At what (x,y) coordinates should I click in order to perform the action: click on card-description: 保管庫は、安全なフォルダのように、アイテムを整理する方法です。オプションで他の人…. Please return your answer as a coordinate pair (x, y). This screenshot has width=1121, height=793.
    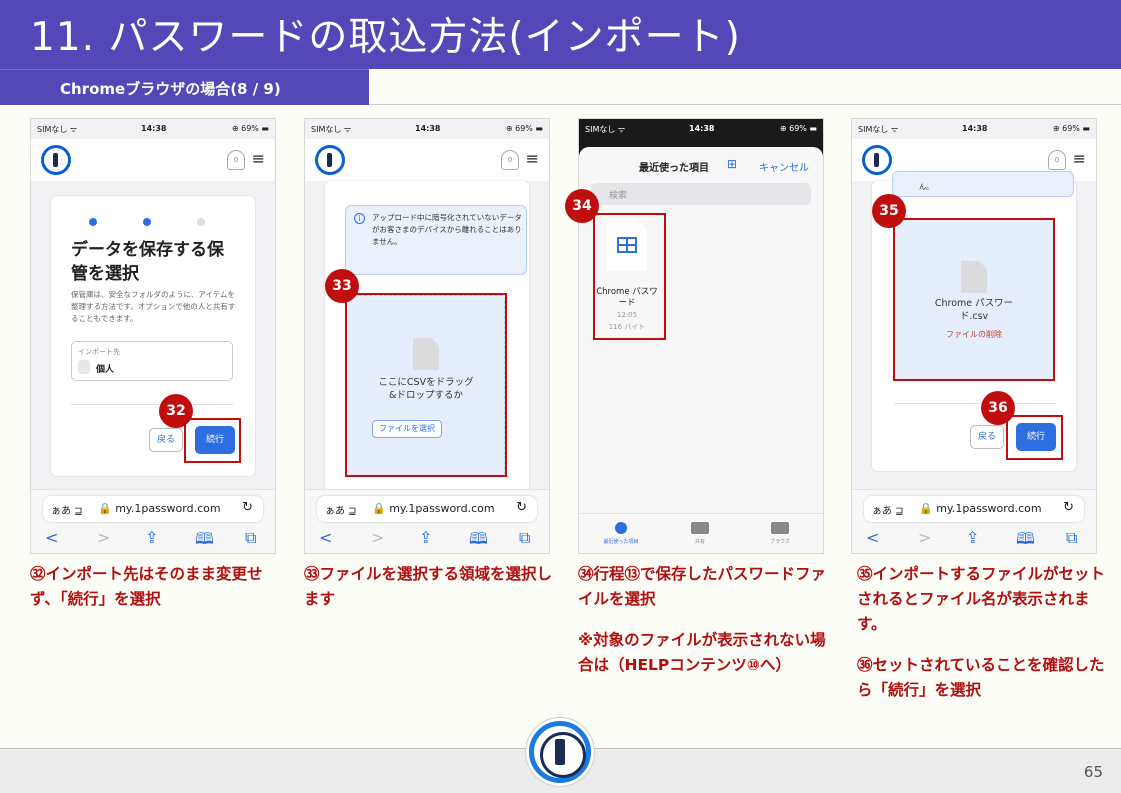
    Looking at the image, I should click on (153, 306).